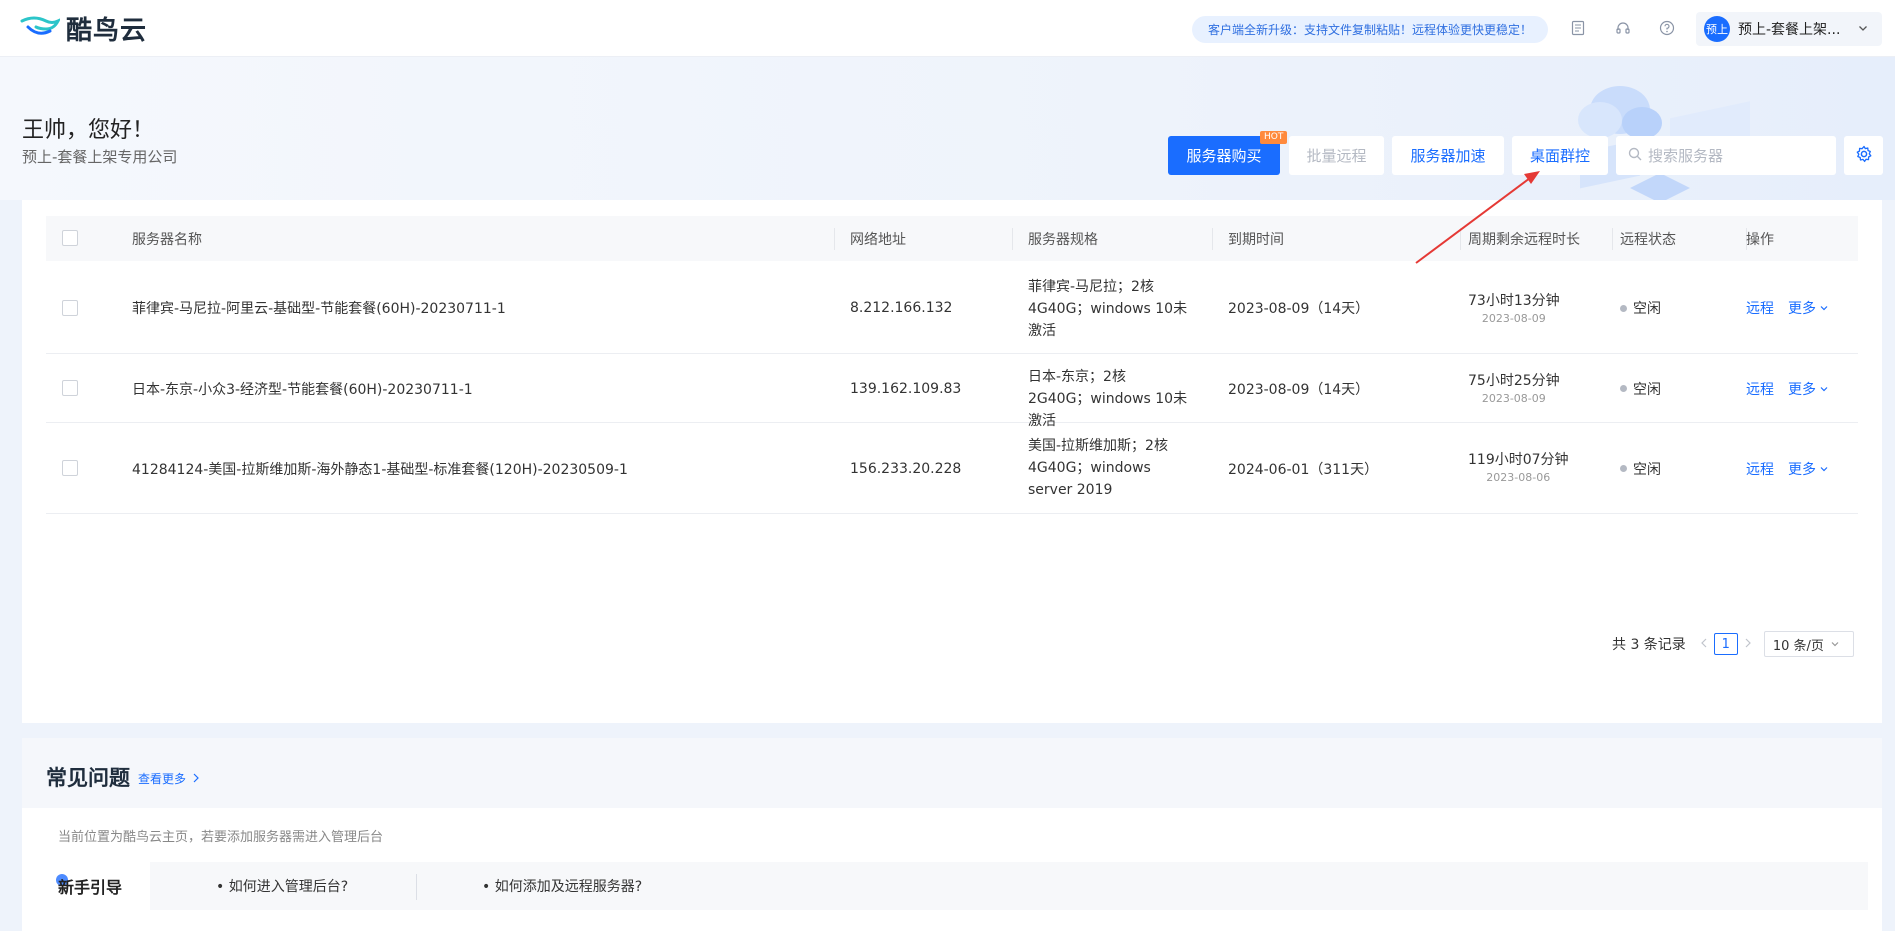 The height and width of the screenshot is (931, 1895). What do you see at coordinates (1798, 646) in the screenshot?
I see `page-size-label: 10 条/页` at bounding box center [1798, 646].